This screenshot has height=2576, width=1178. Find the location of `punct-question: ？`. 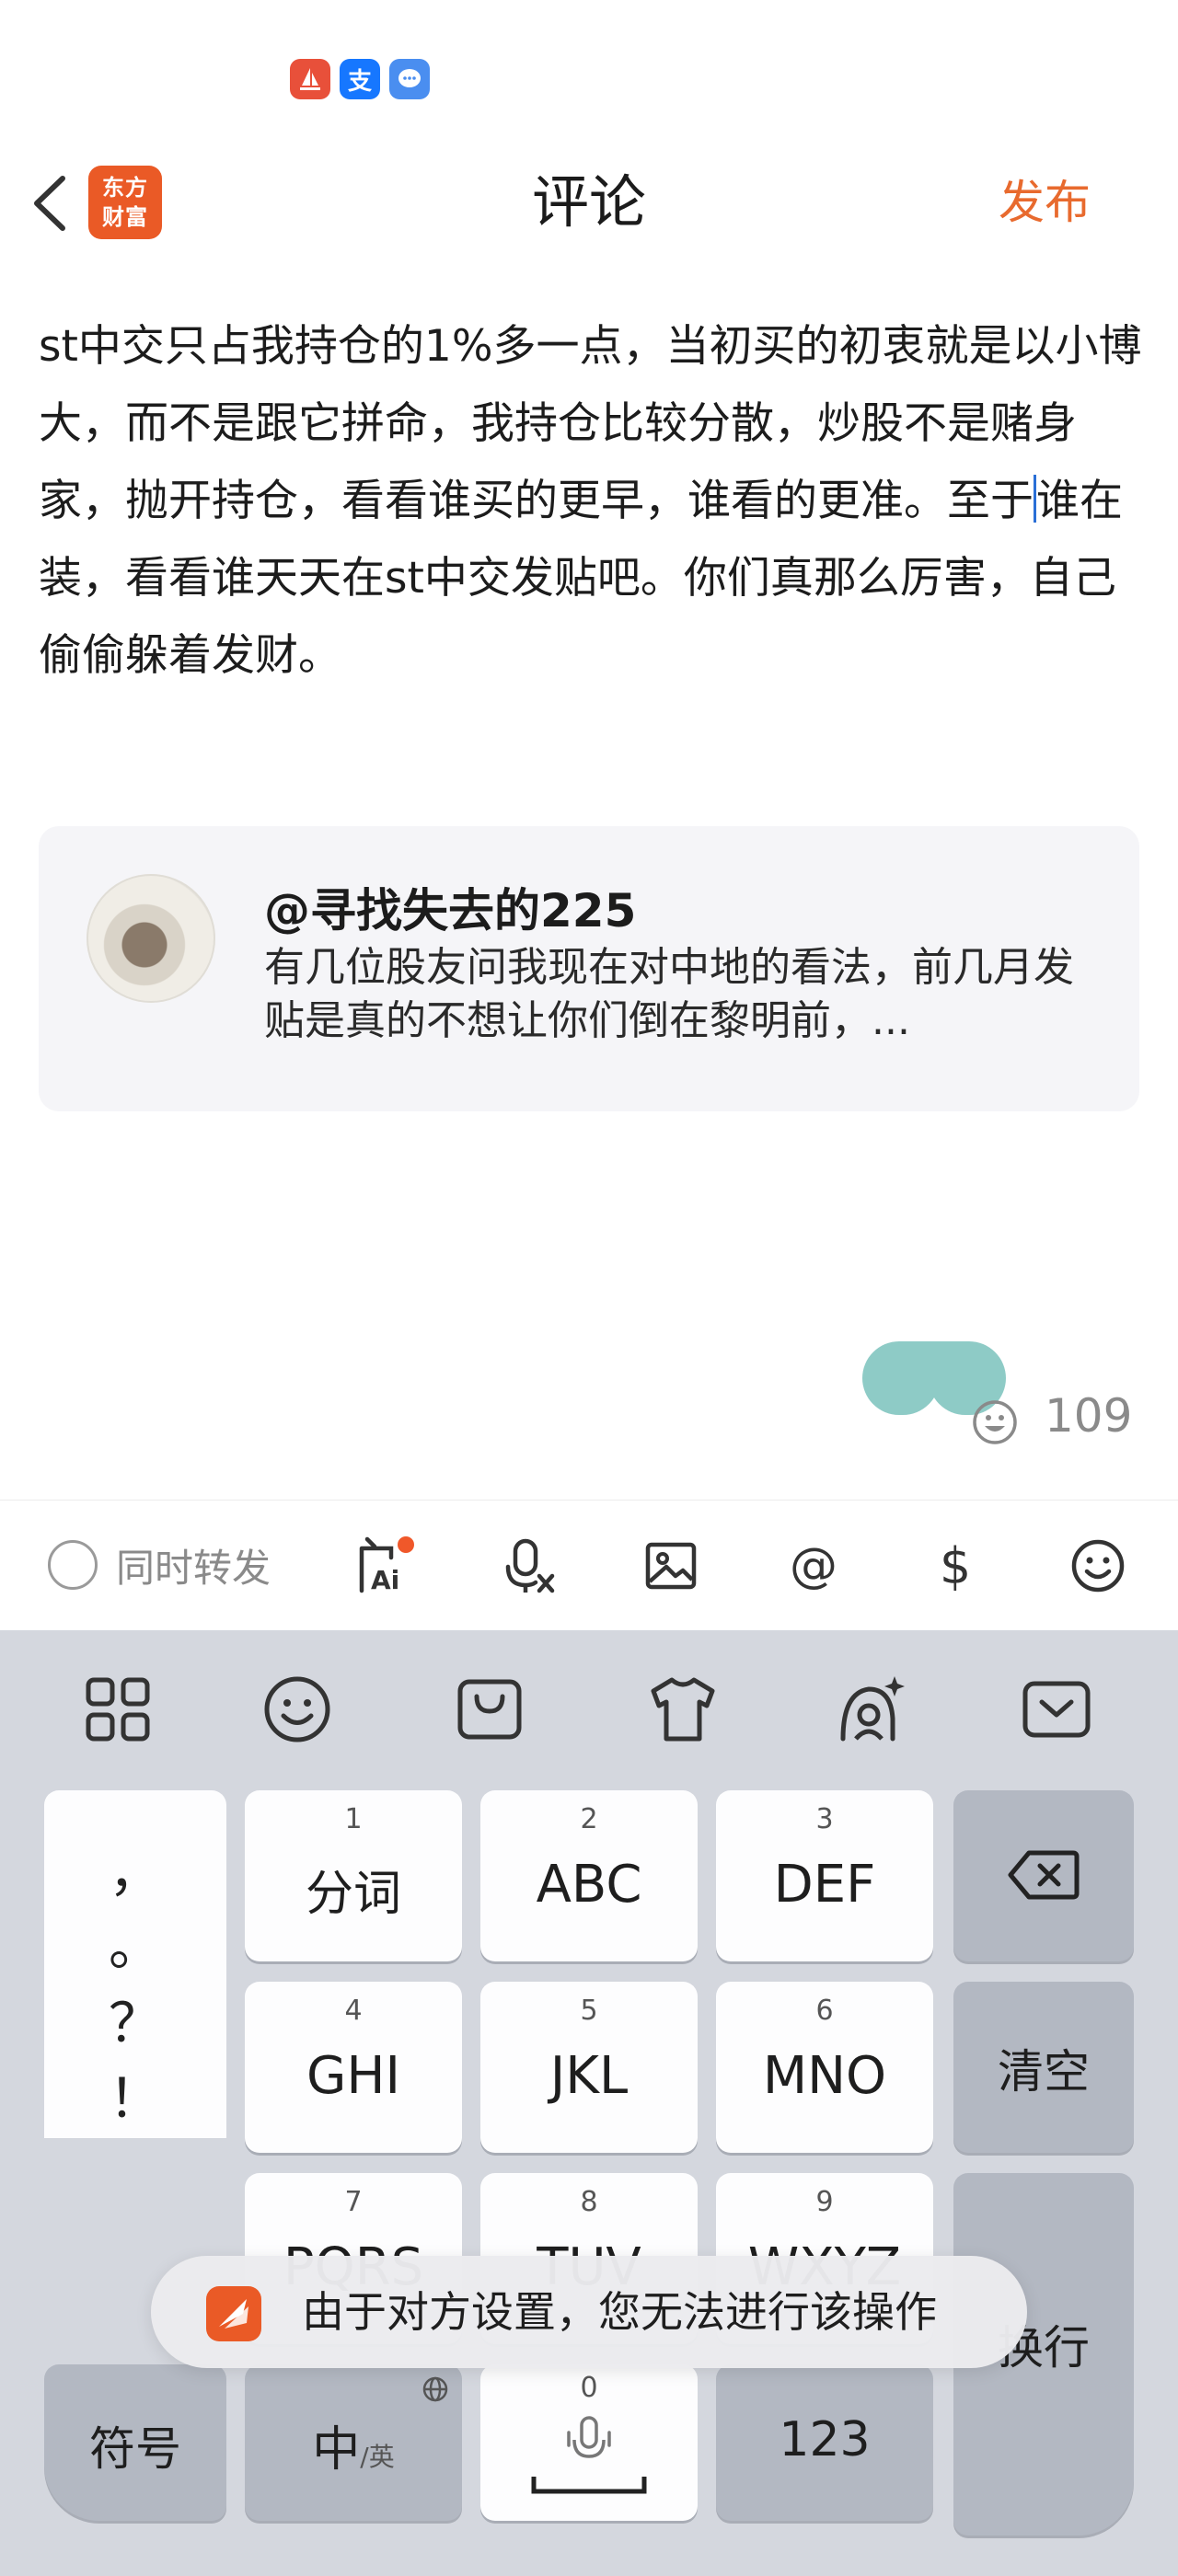

punct-question: ？ is located at coordinates (135, 2018).